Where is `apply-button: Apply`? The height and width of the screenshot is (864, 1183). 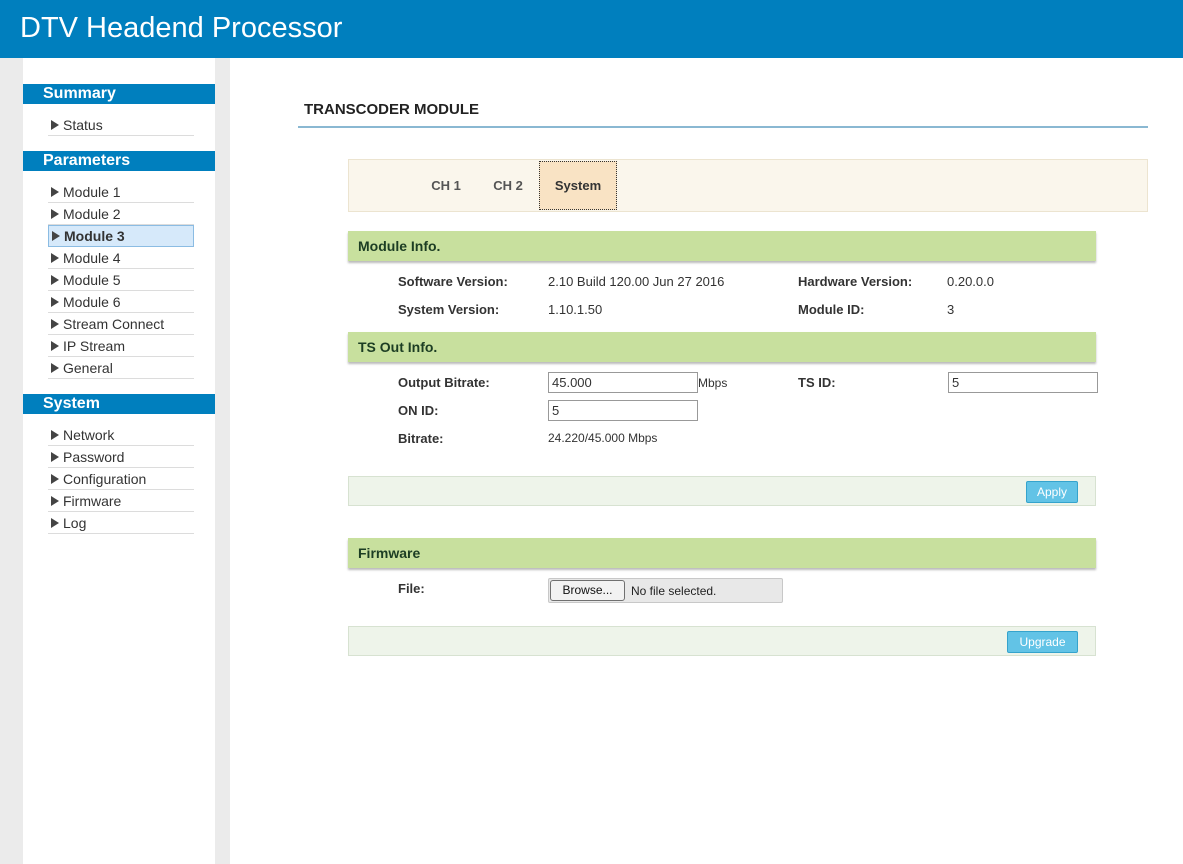 apply-button: Apply is located at coordinates (1052, 492).